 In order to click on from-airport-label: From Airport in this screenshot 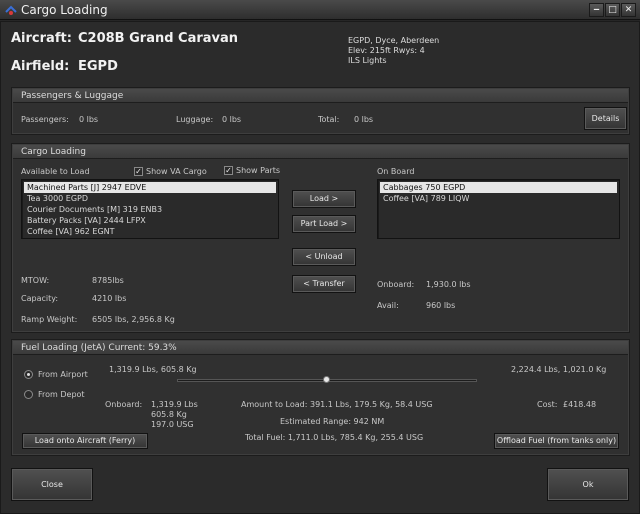, I will do `click(63, 374)`.